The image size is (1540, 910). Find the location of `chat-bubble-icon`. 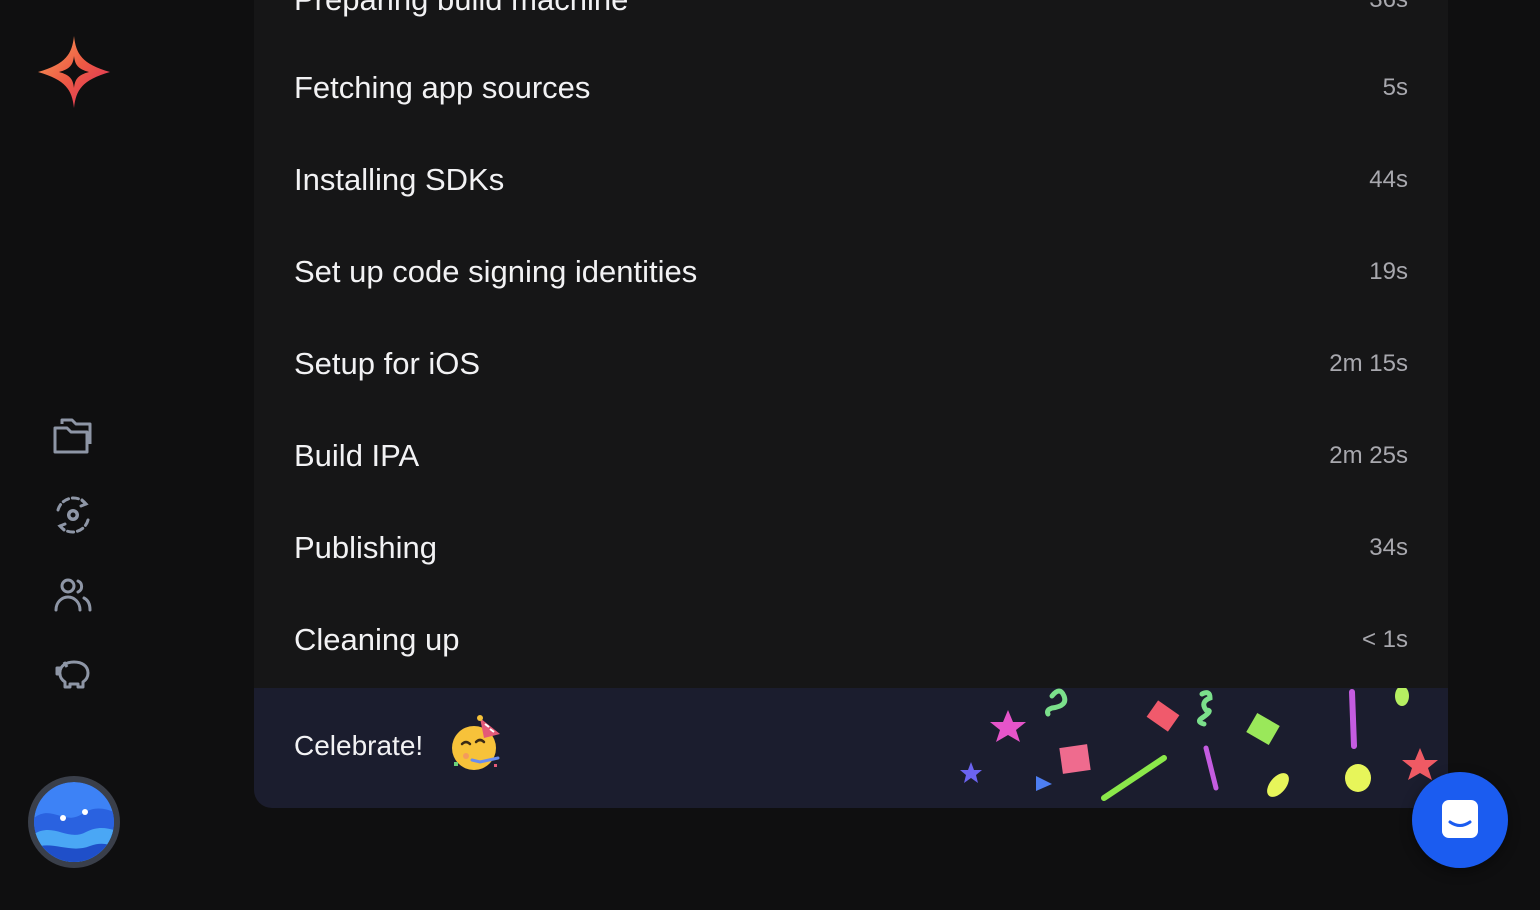

chat-bubble-icon is located at coordinates (1460, 819).